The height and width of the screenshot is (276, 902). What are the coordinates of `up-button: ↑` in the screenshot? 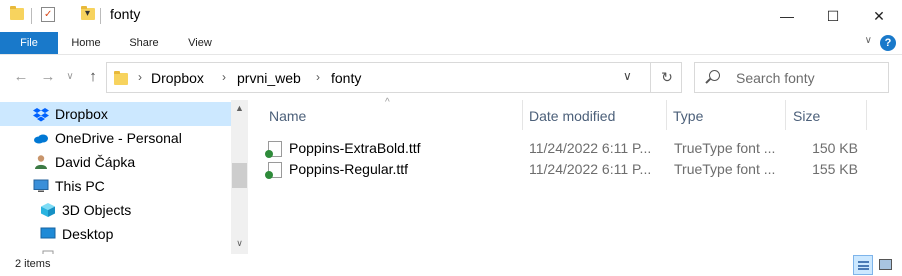 It's located at (93, 77).